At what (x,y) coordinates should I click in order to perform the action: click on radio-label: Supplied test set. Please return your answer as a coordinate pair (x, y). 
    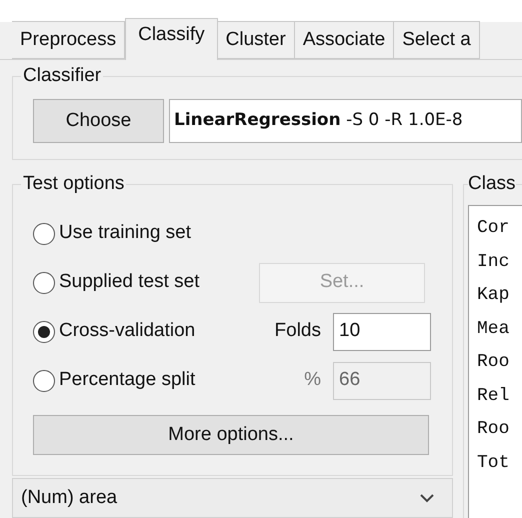
    Looking at the image, I should click on (129, 282).